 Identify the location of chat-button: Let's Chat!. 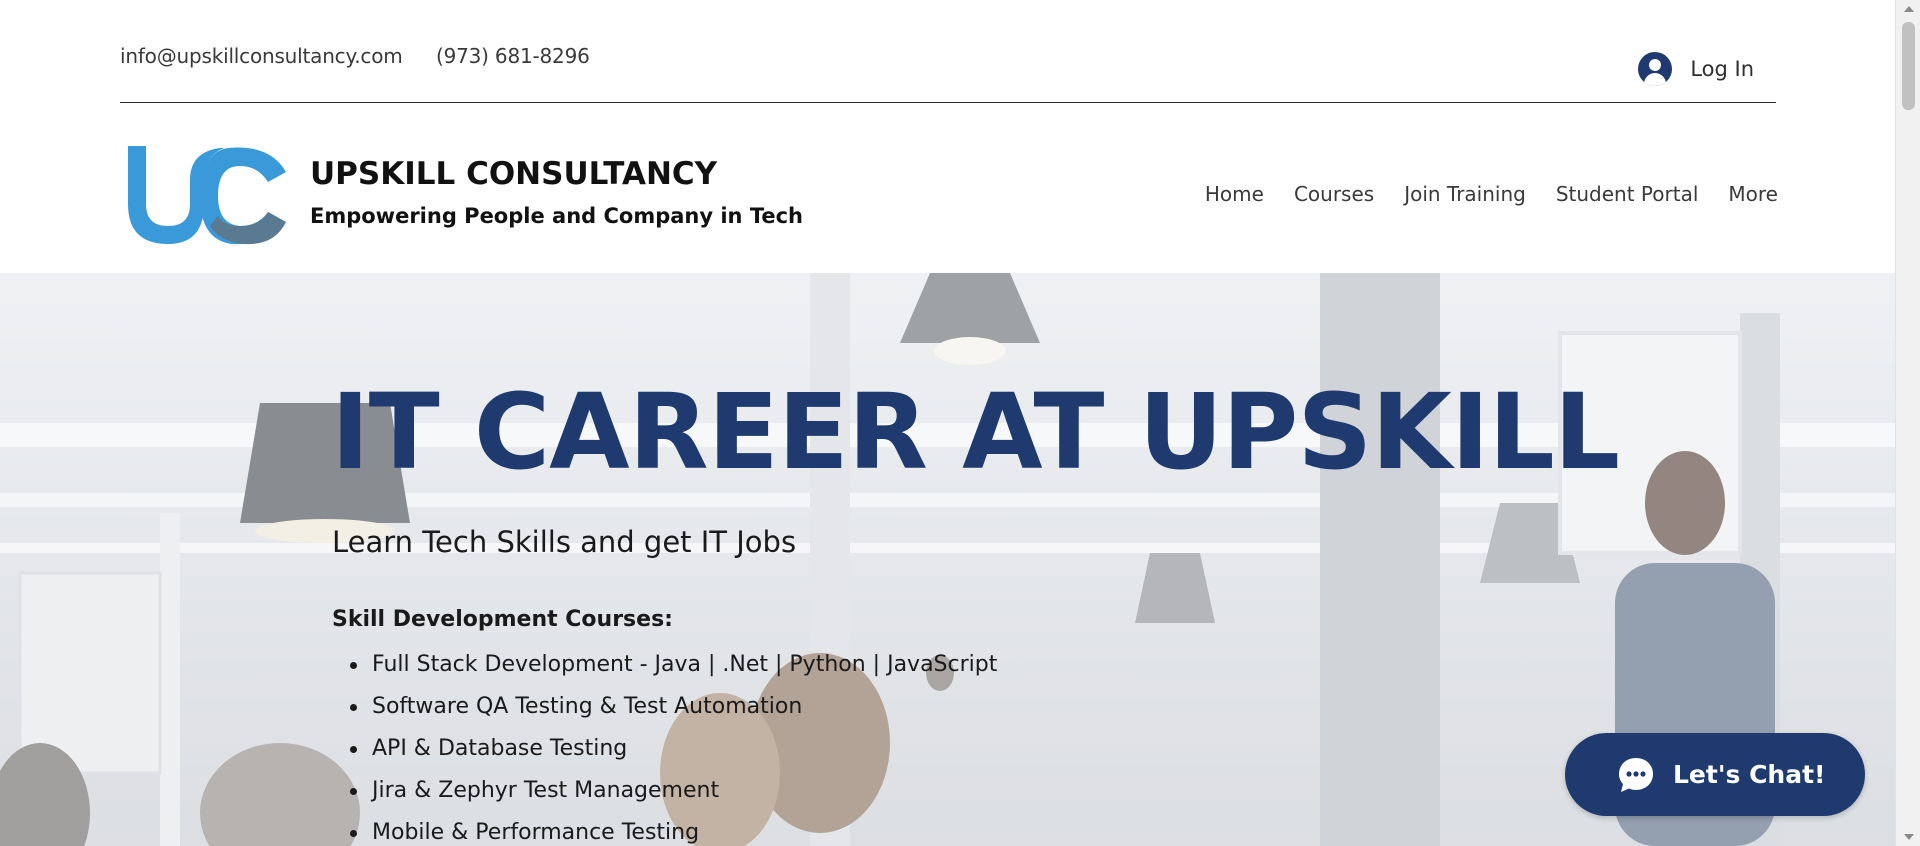
(1715, 774).